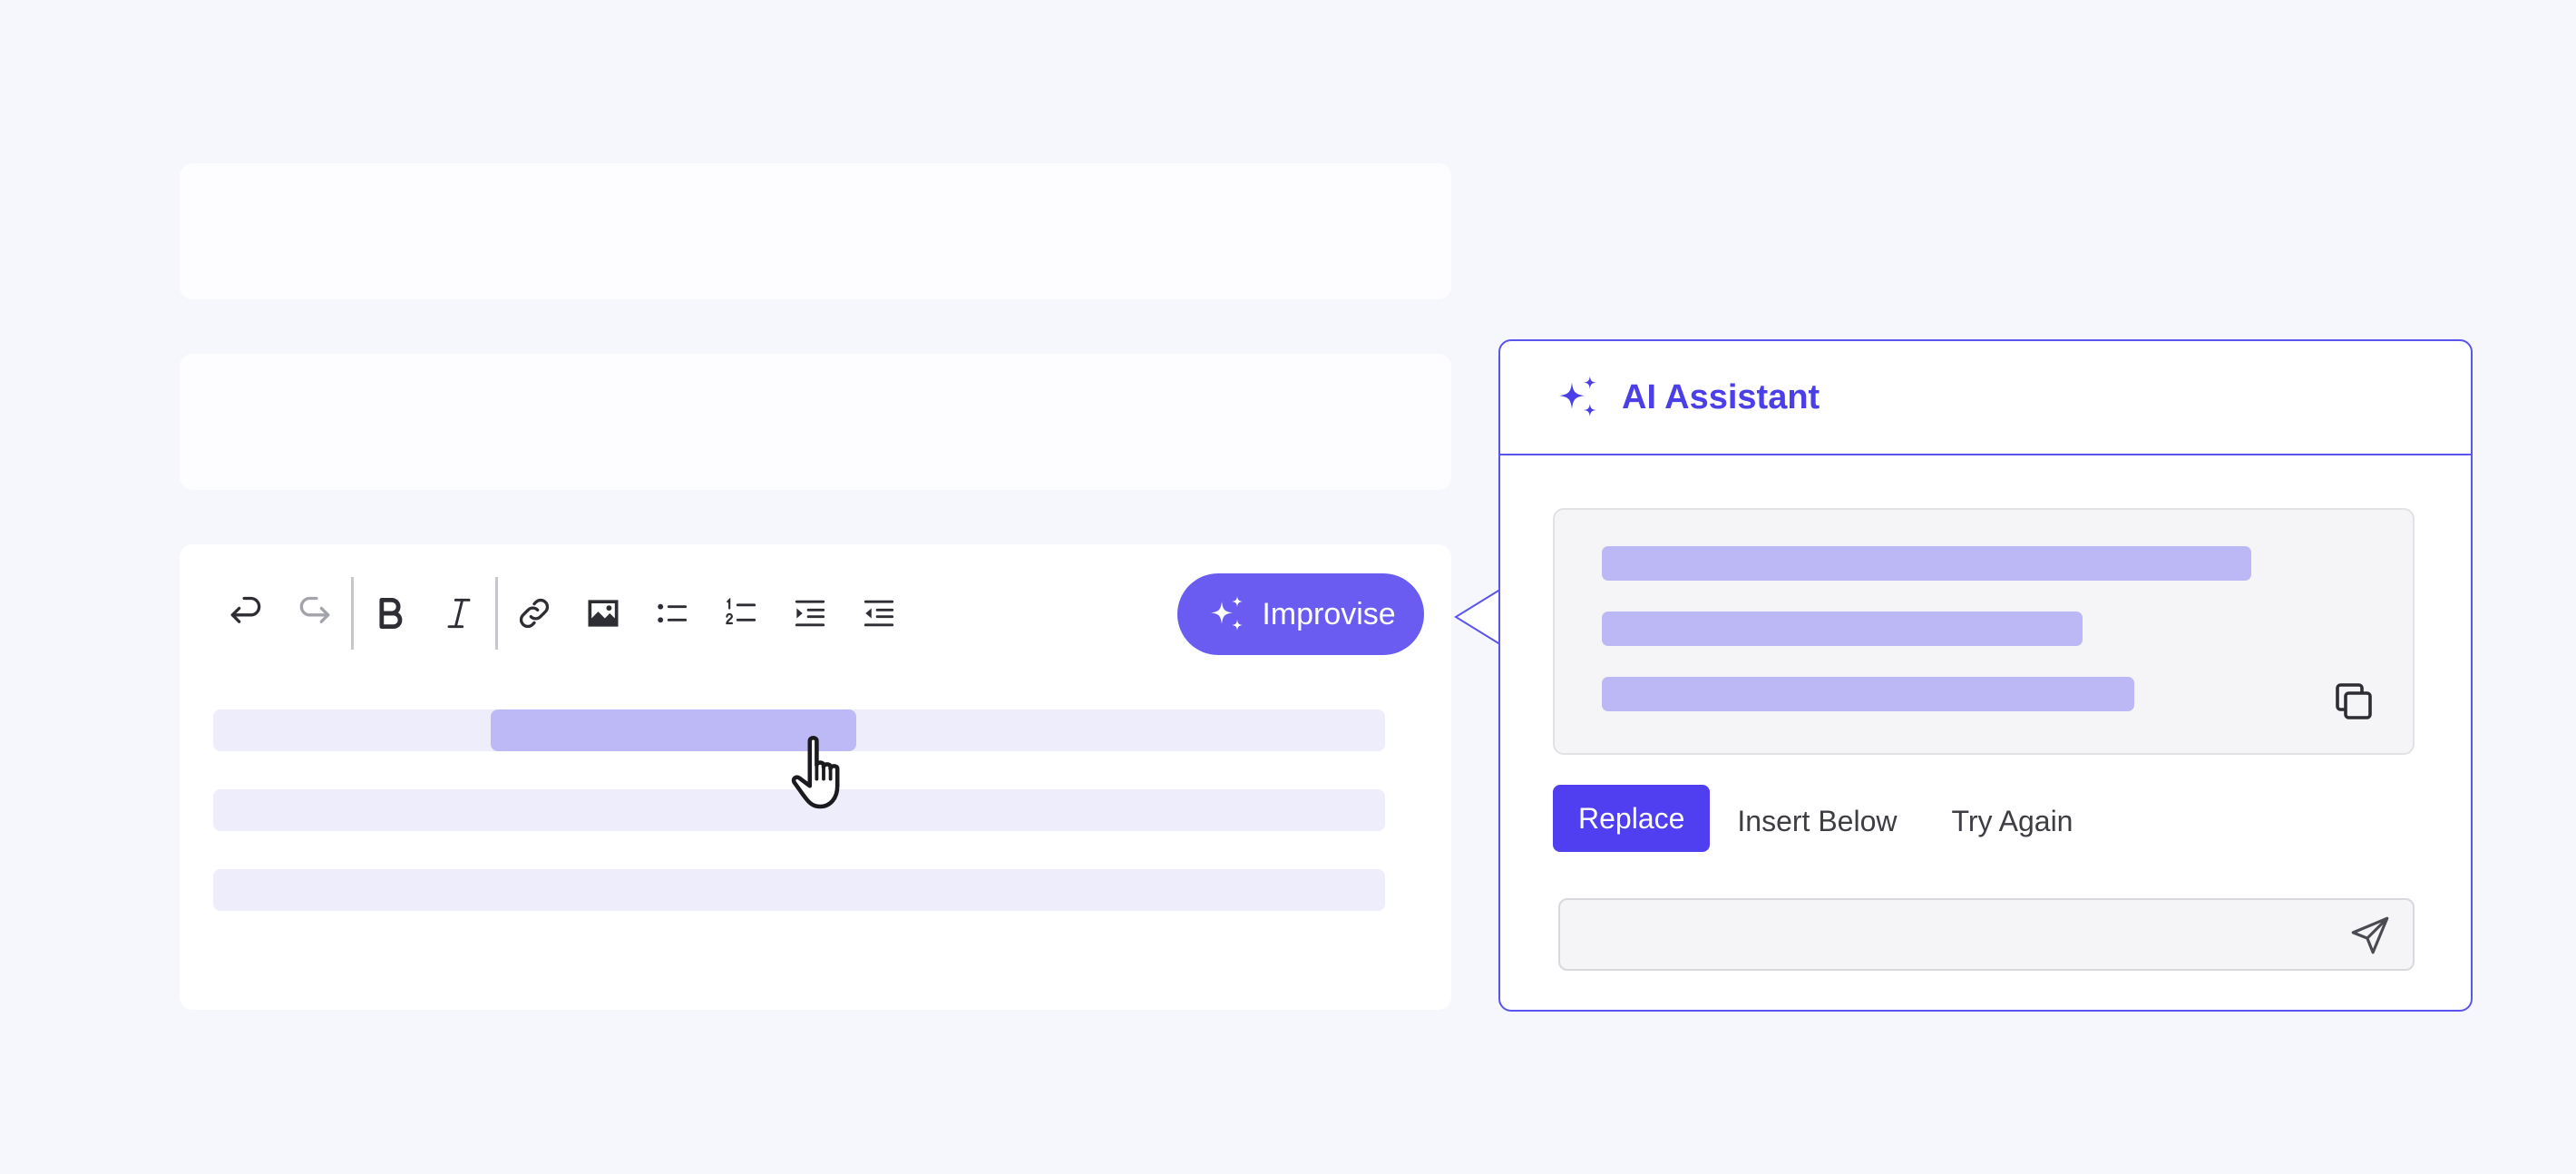  Describe the element at coordinates (1632, 818) in the screenshot. I see `replace-button: Replace` at that location.